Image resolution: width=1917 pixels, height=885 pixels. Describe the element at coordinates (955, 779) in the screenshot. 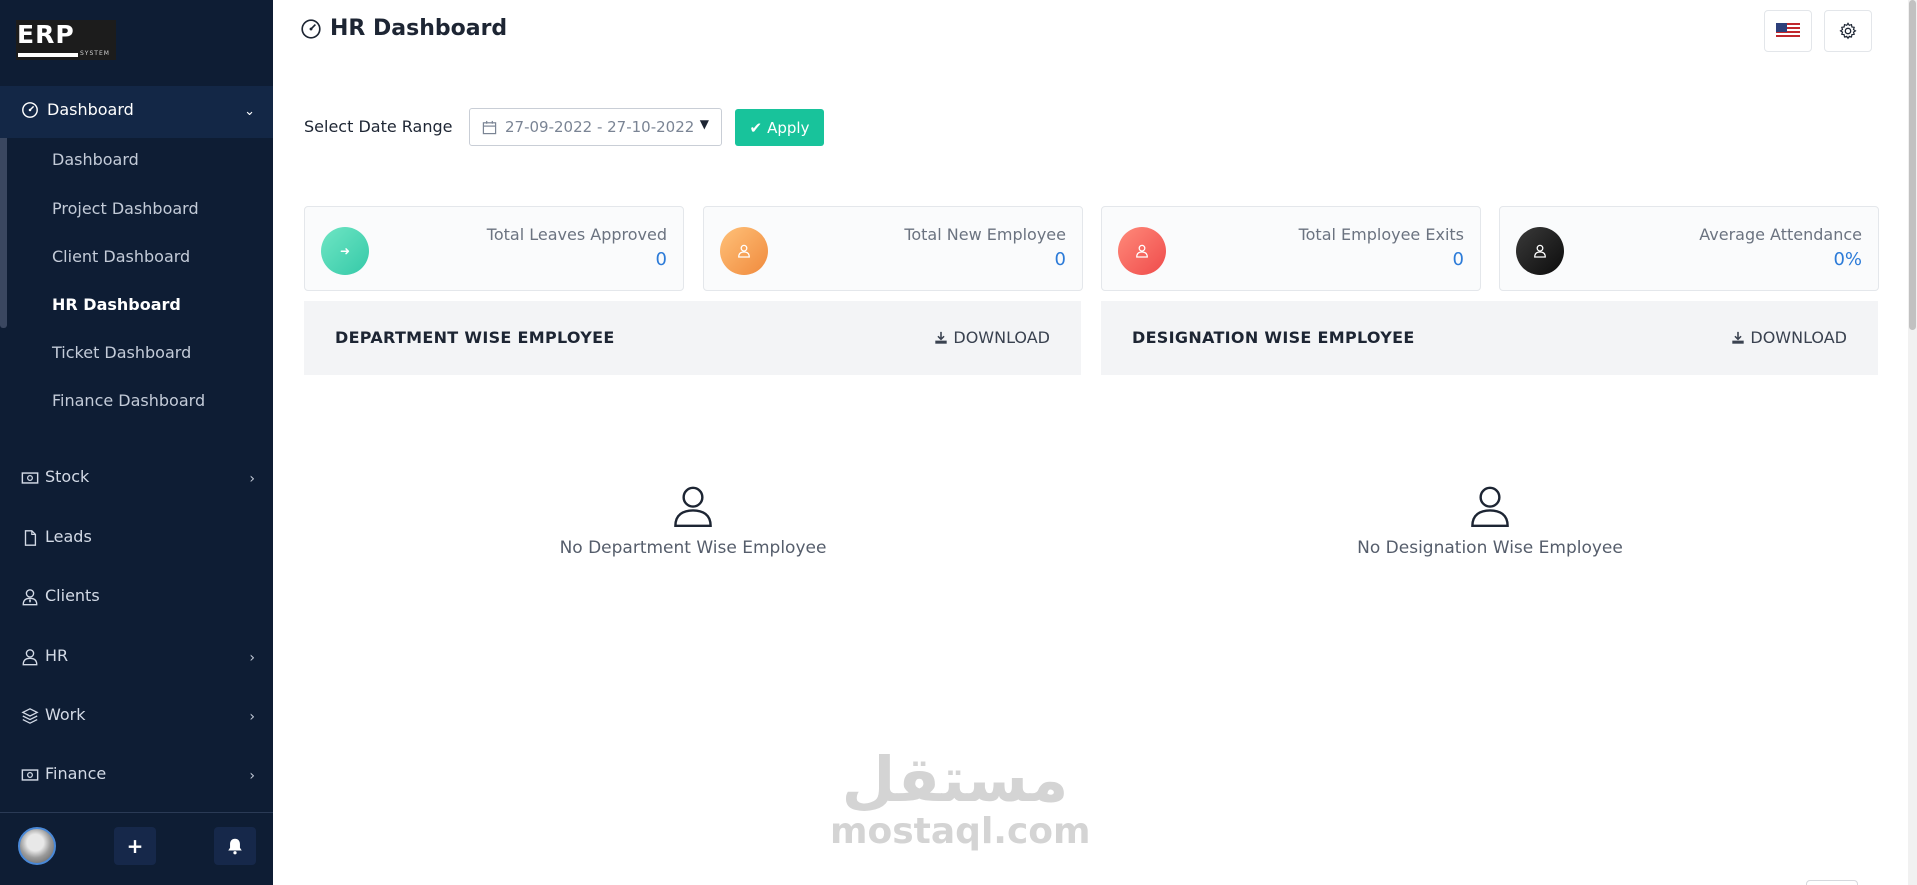

I see `watermark-arabic: مستقل` at that location.